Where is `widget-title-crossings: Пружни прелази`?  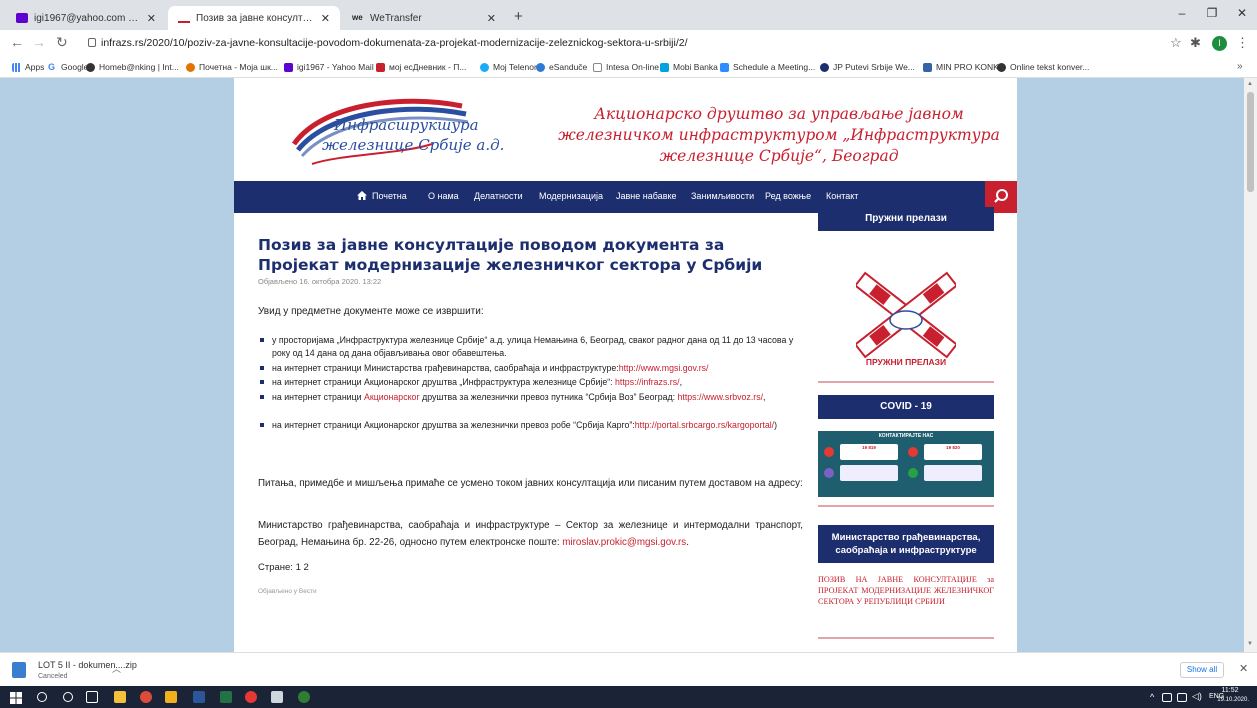 widget-title-crossings: Пружни прелази is located at coordinates (906, 219).